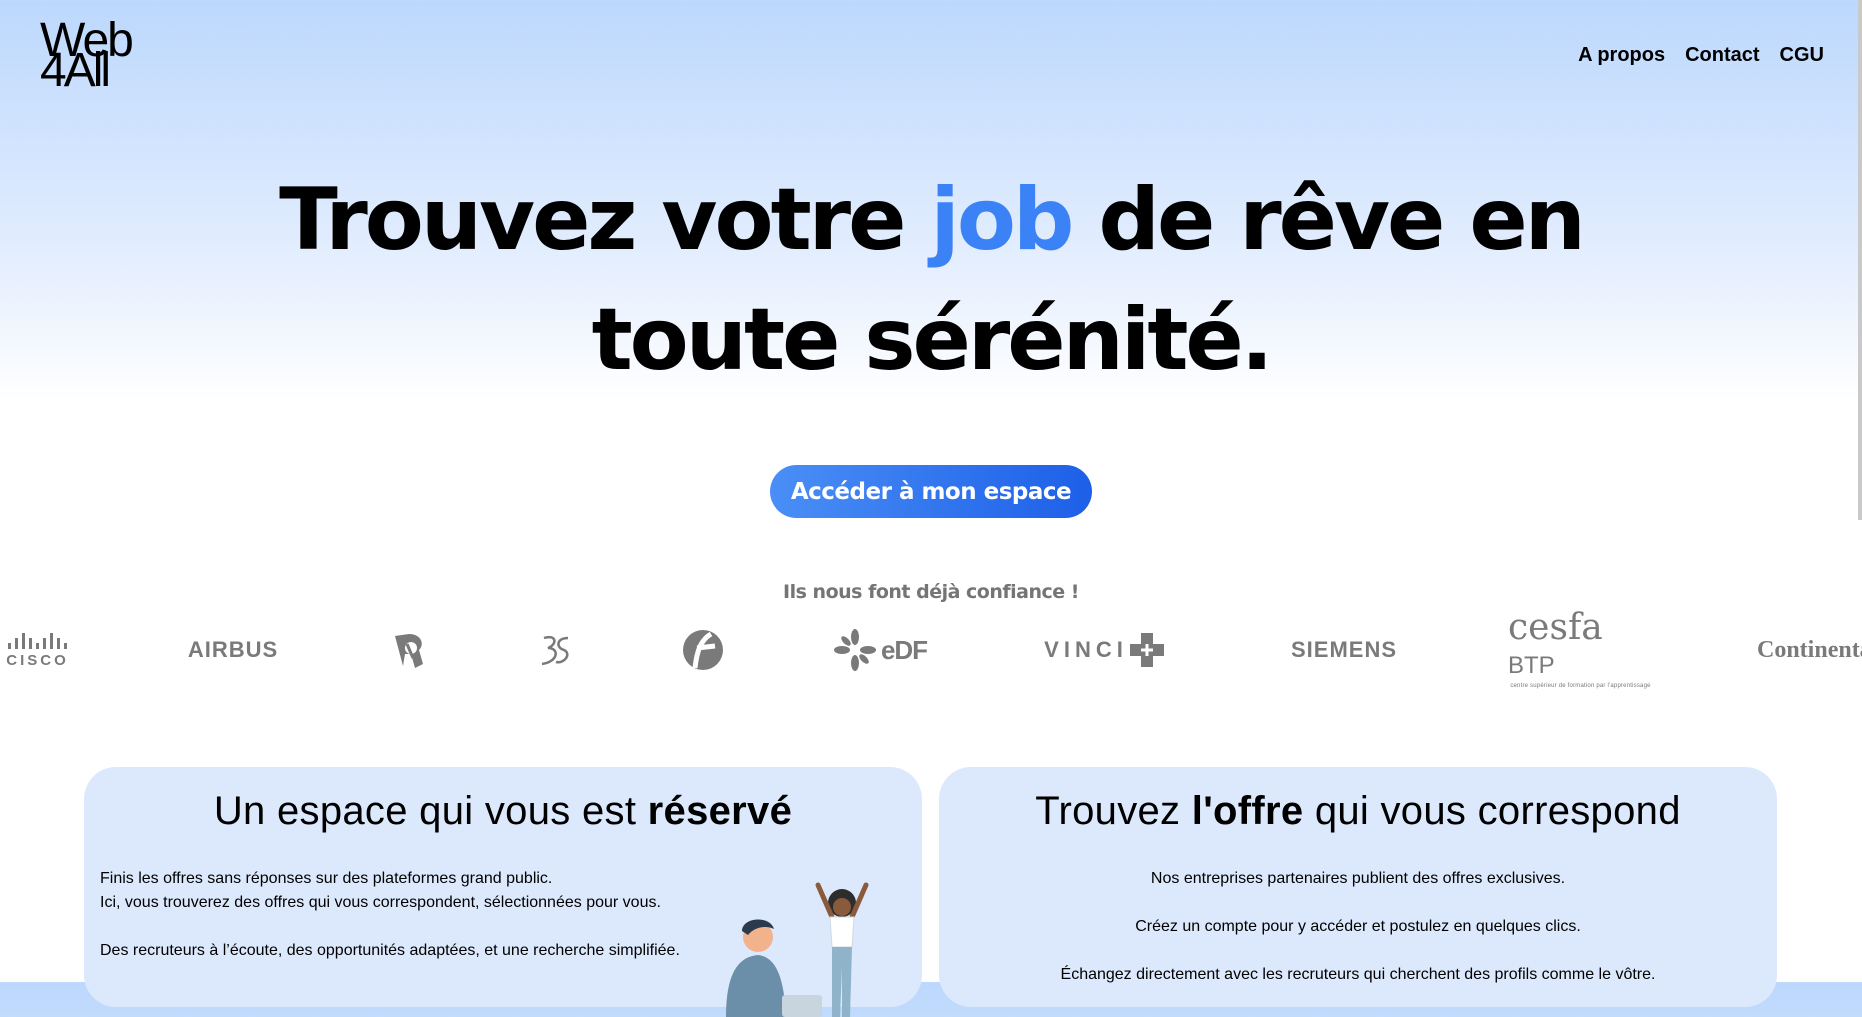 The height and width of the screenshot is (1017, 1862). Describe the element at coordinates (1860, 260) in the screenshot. I see `page-scrollbar` at that location.